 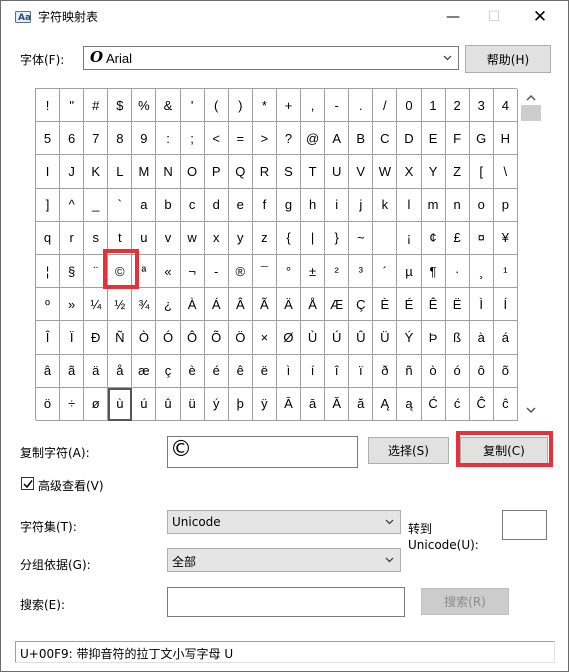 What do you see at coordinates (168, 371) in the screenshot?
I see `char-cell: ç` at bounding box center [168, 371].